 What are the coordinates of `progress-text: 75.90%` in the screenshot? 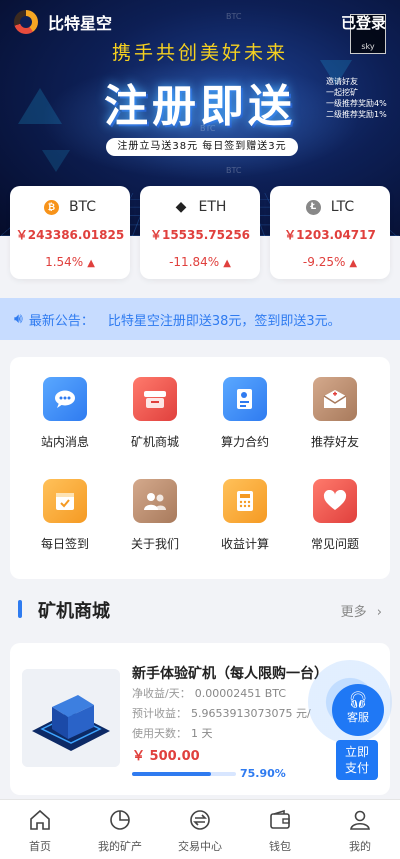 It's located at (263, 773).